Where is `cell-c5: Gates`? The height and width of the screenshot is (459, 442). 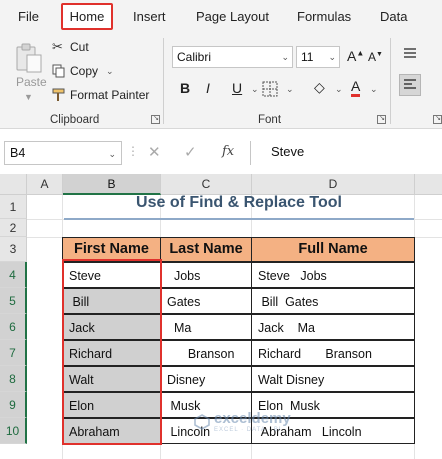 cell-c5: Gates is located at coordinates (206, 301).